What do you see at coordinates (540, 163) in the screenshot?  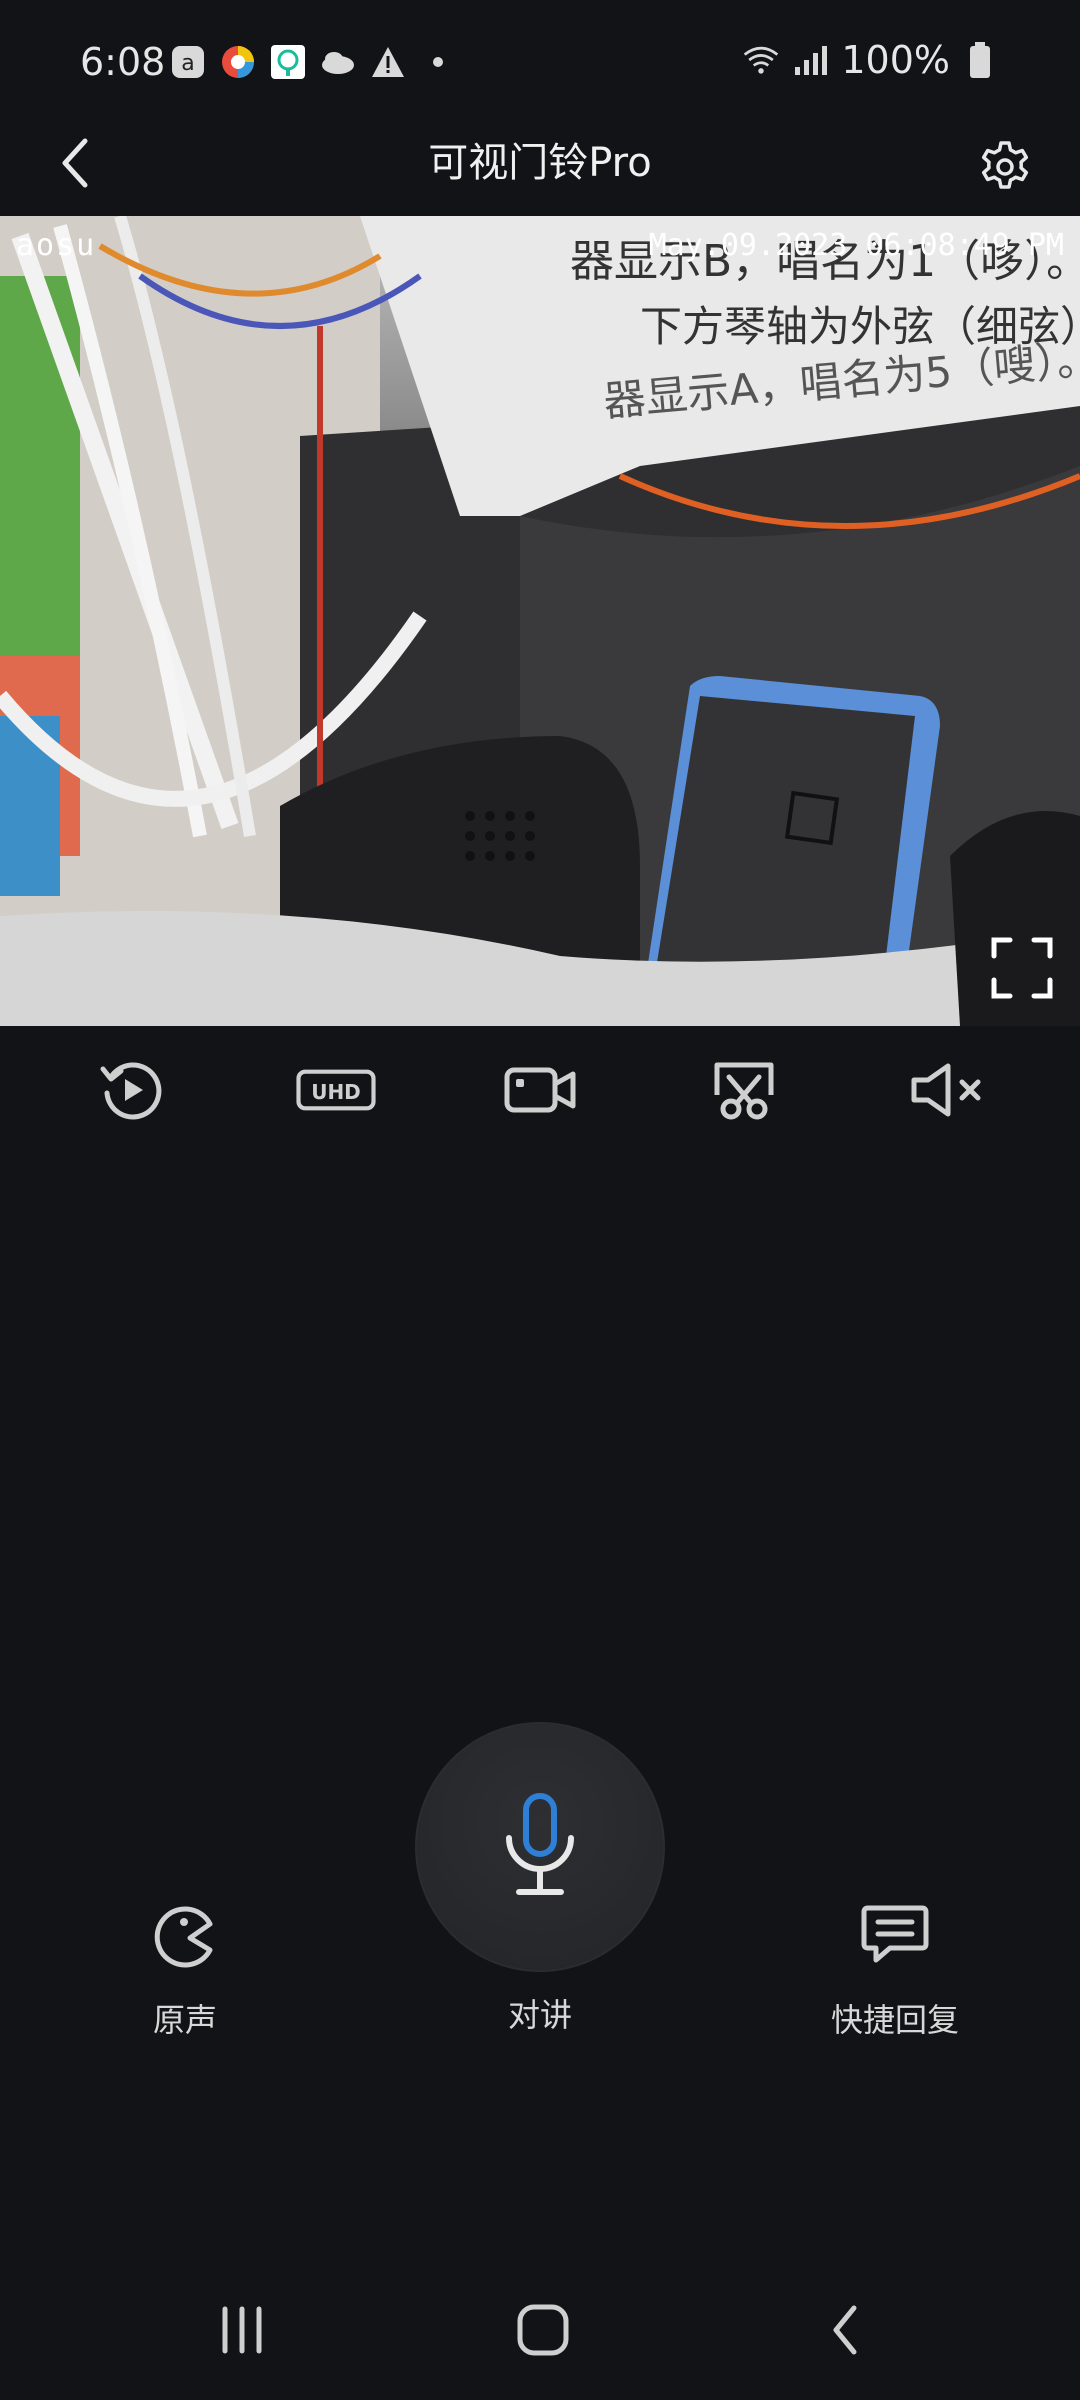 I see `page-title: 可视门铃Pro` at bounding box center [540, 163].